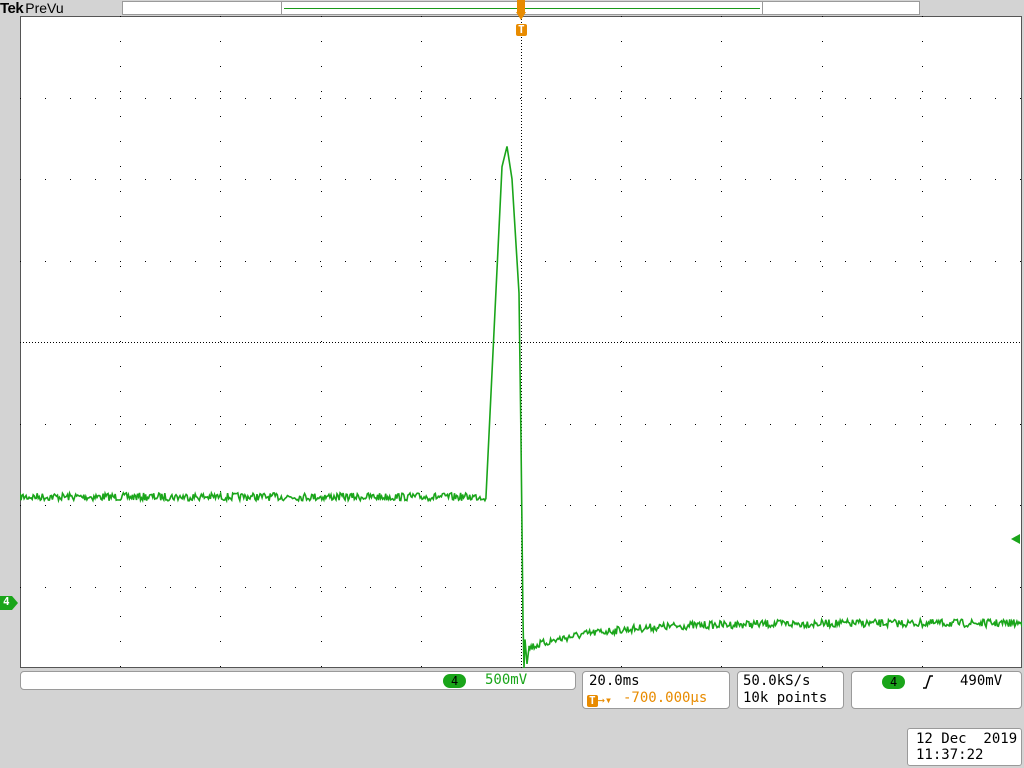 The width and height of the screenshot is (1024, 768). Describe the element at coordinates (600, 700) in the screenshot. I see `trigger-offset-icon: T →▾` at that location.